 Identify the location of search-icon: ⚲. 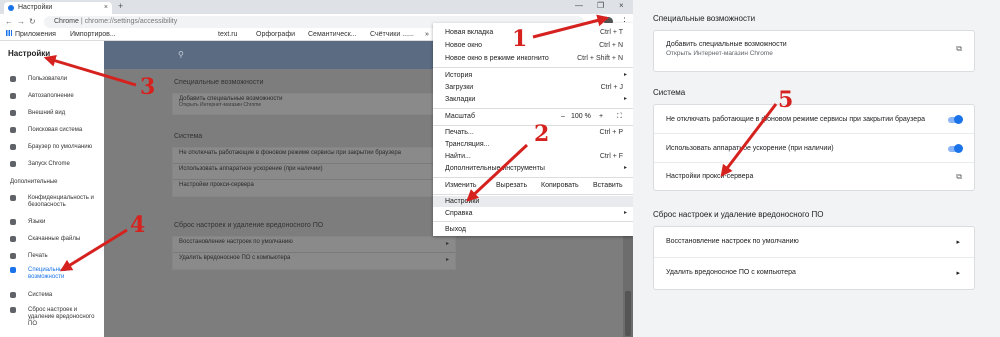
(181, 54).